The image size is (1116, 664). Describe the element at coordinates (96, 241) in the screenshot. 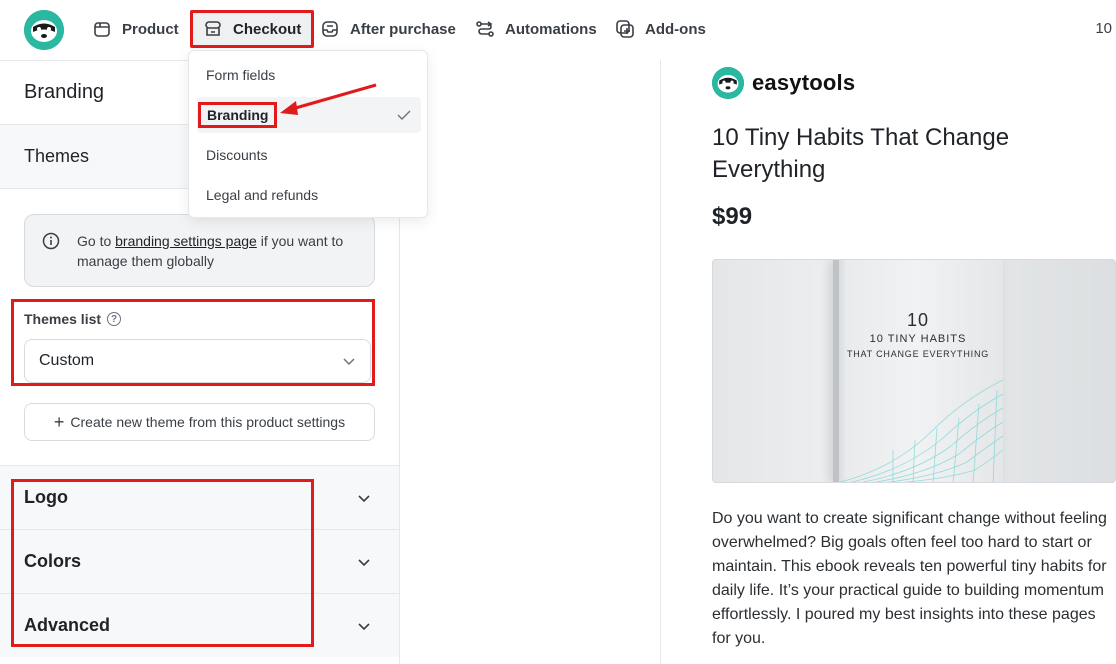

I see `info-prefix: Go to` at that location.